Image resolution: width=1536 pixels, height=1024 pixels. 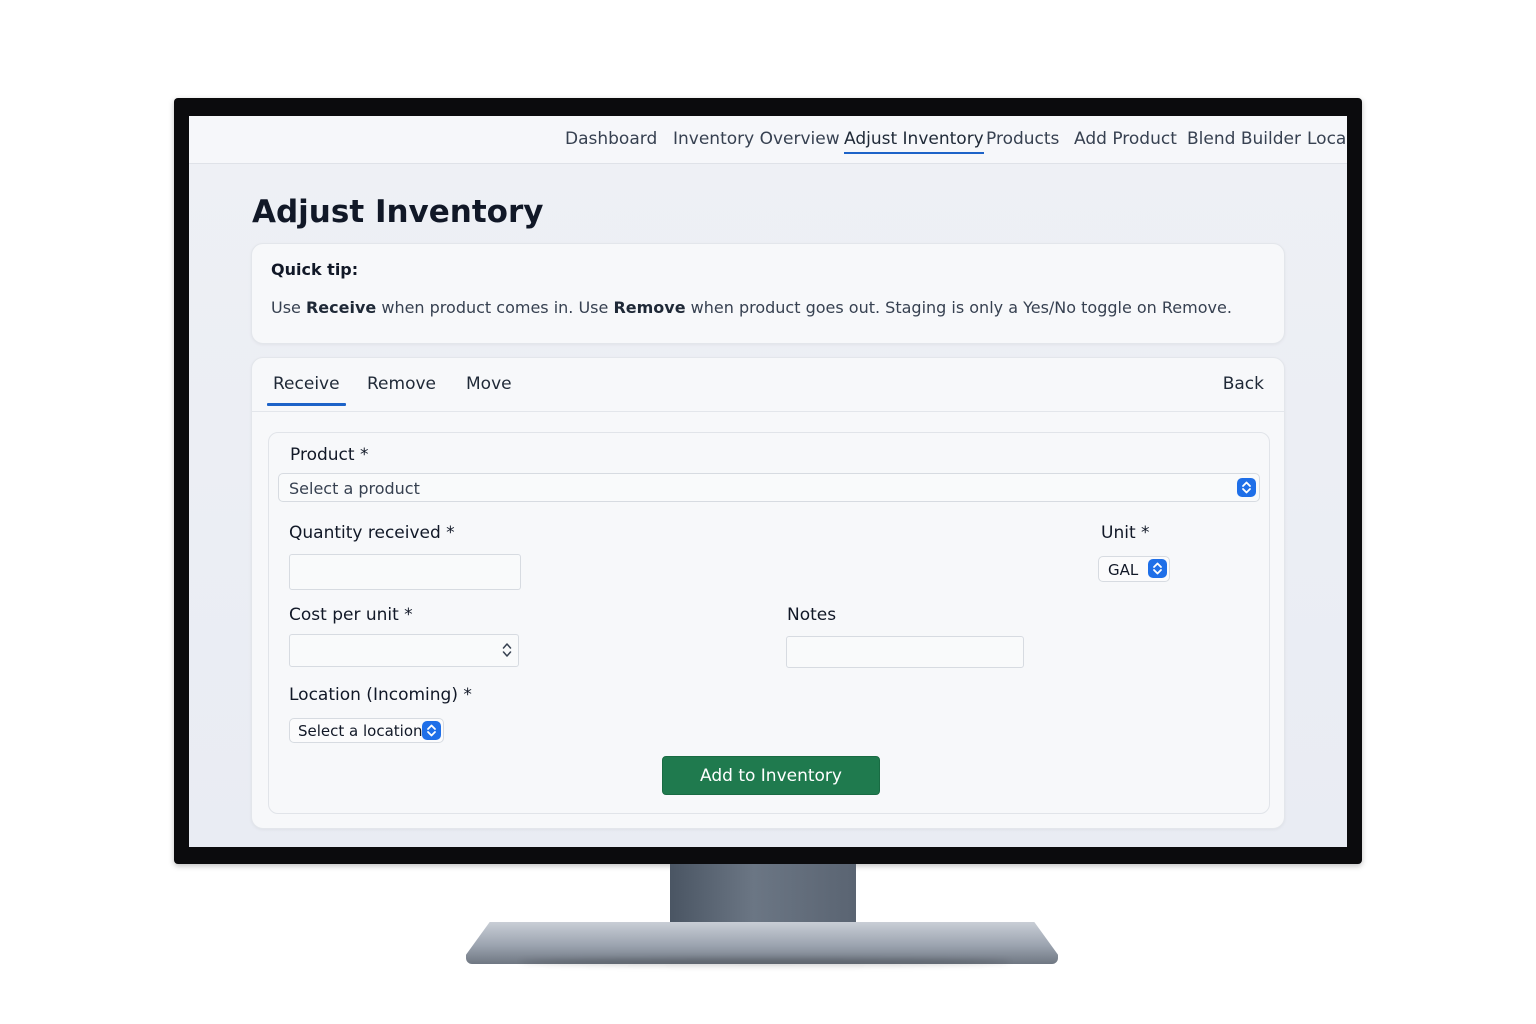 What do you see at coordinates (360, 731) in the screenshot?
I see `location-select-value: Select a location` at bounding box center [360, 731].